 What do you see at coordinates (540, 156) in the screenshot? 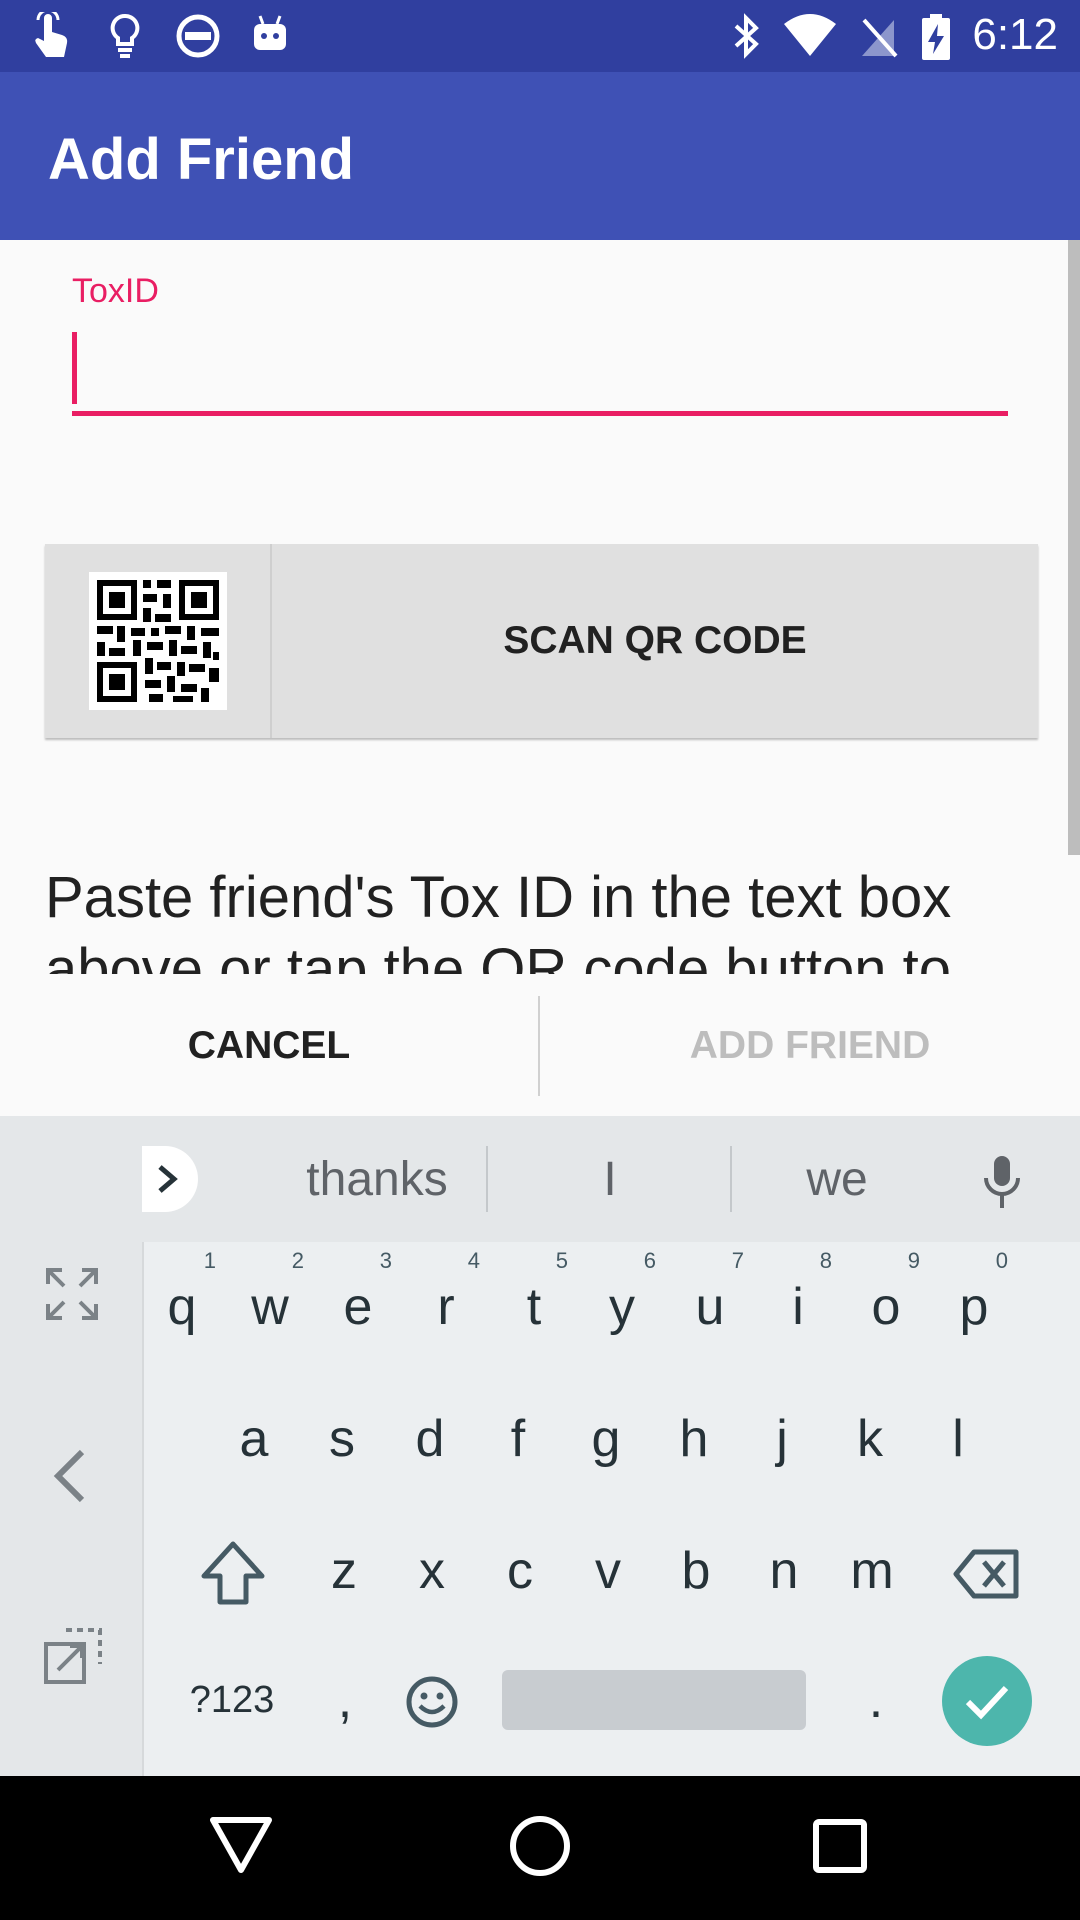
I see `app-bar: Add Friend` at bounding box center [540, 156].